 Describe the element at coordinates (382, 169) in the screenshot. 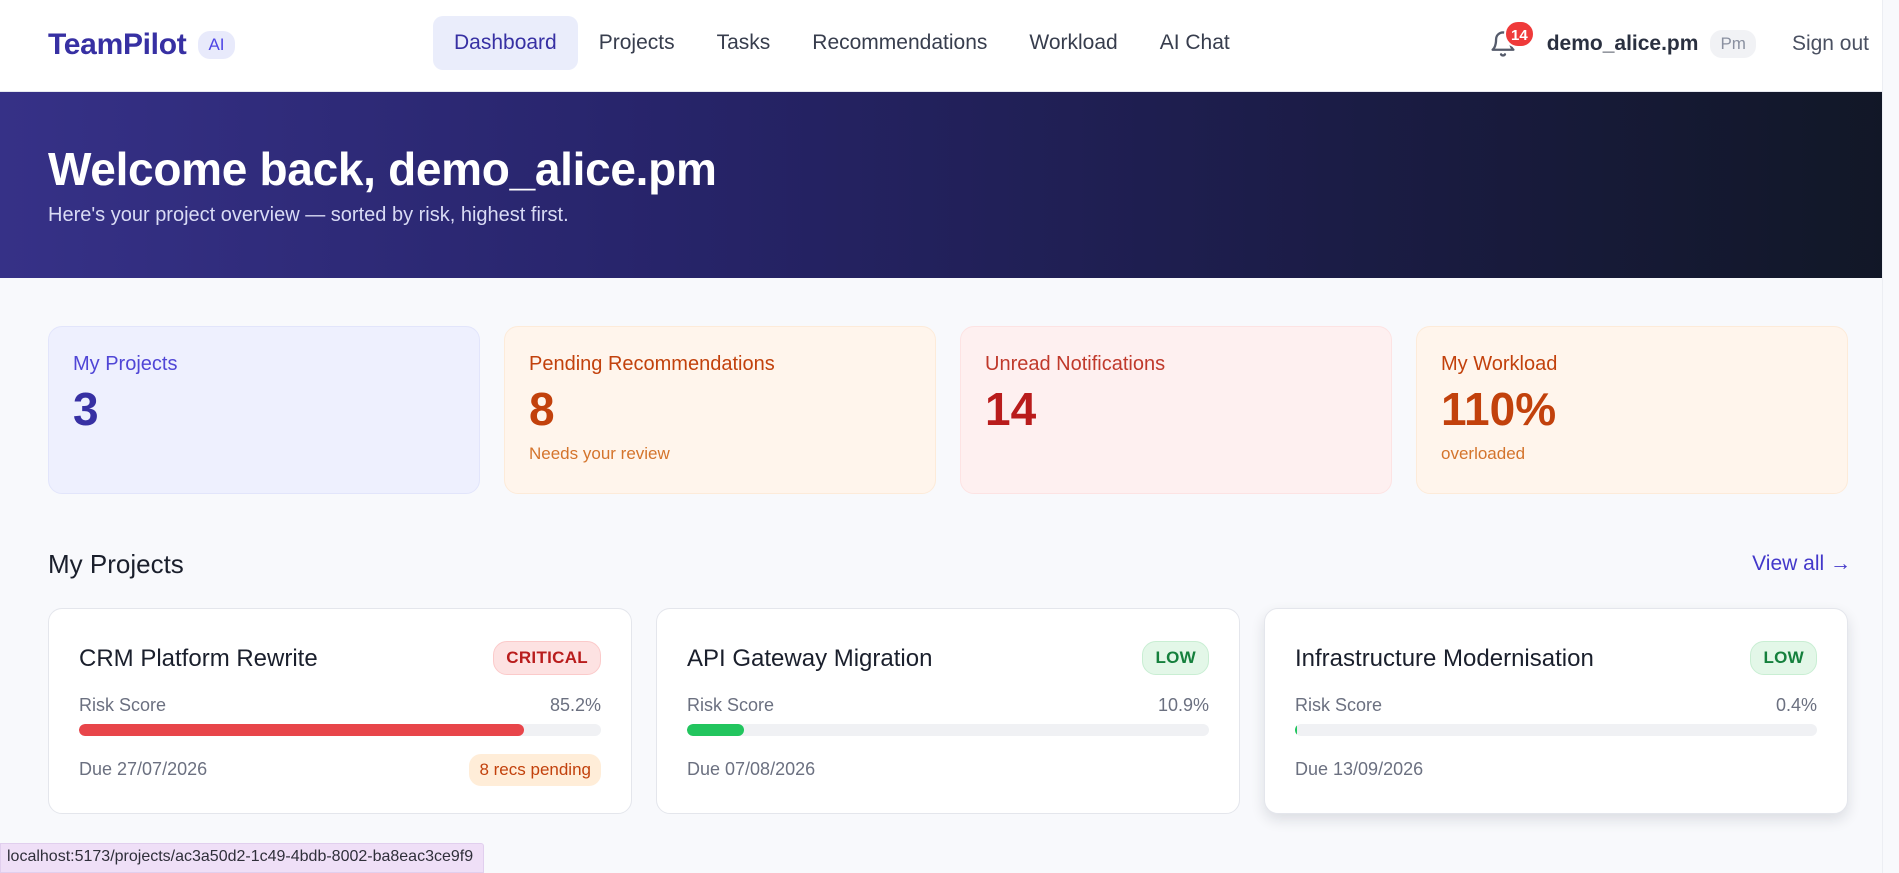

I see `welcome-title: Welcome back, demo_alice.pm` at that location.